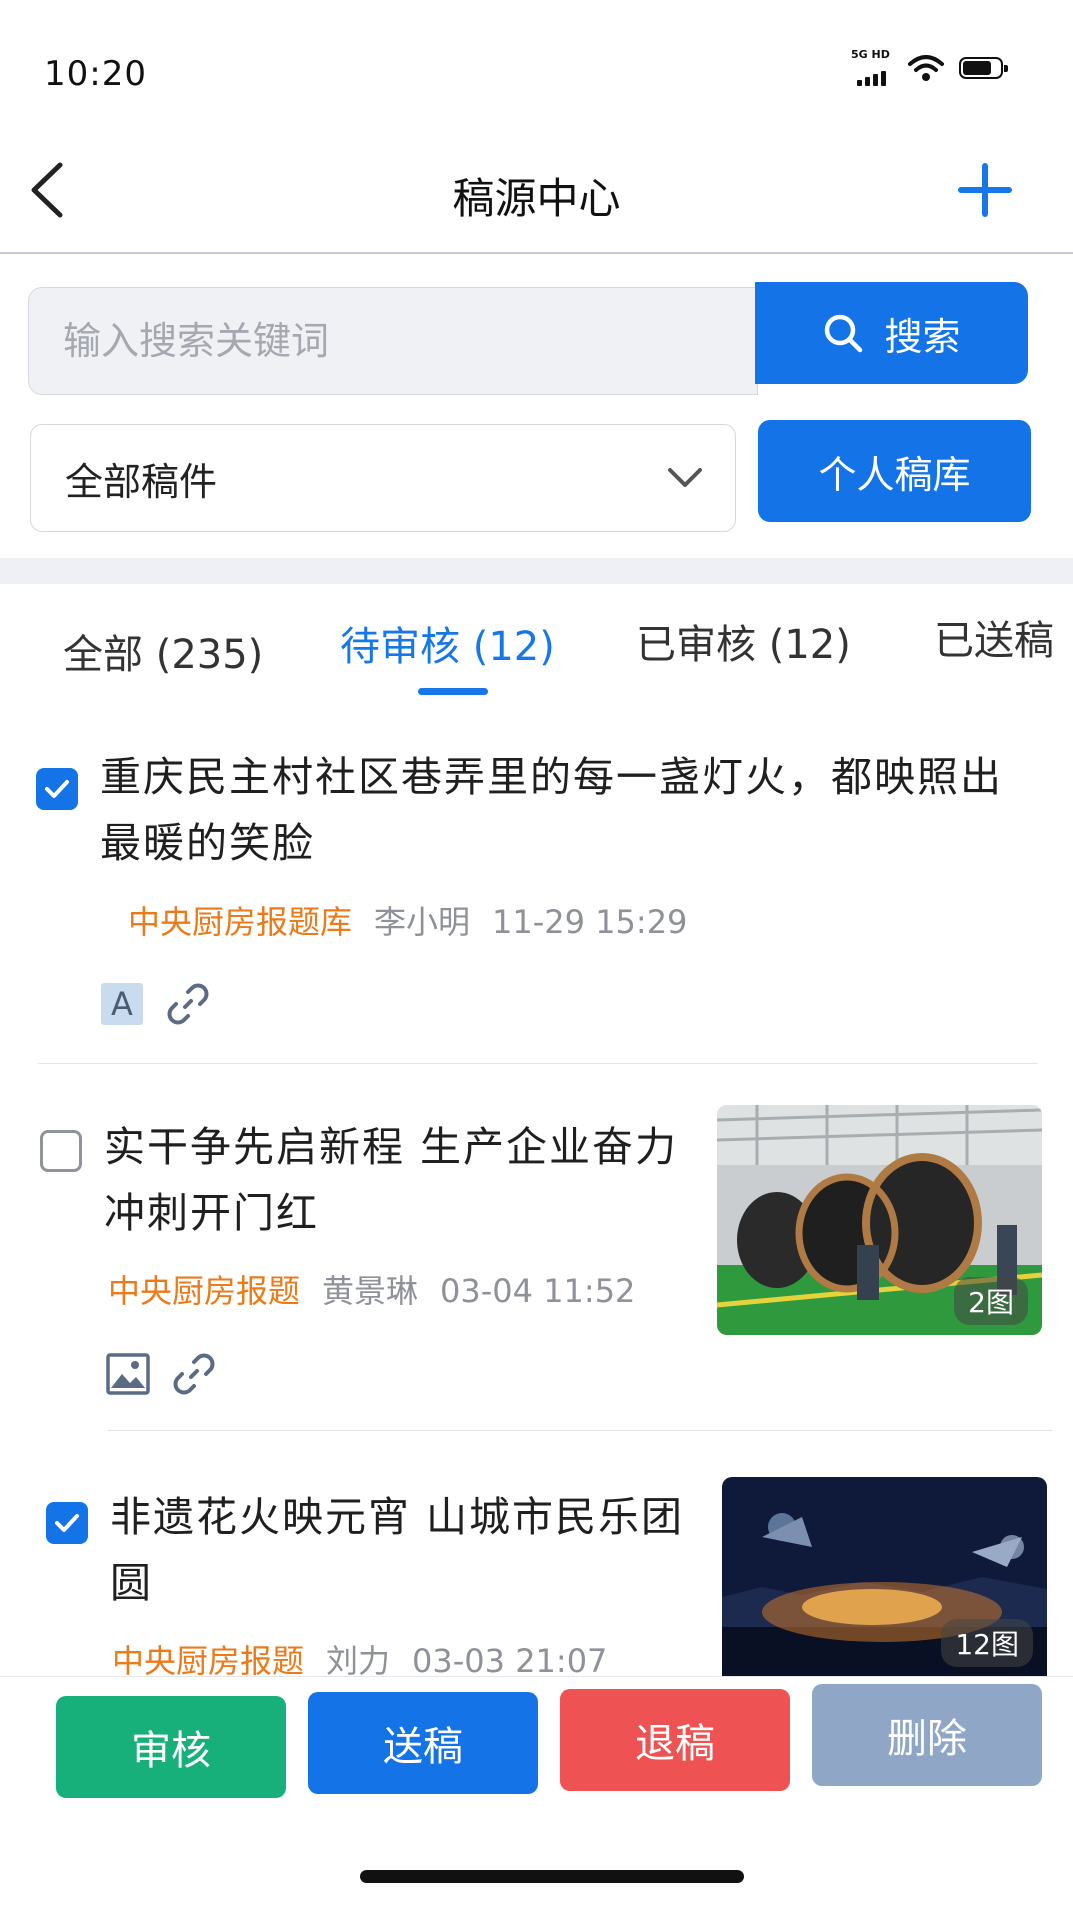 This screenshot has height=1909, width=1073. I want to click on article-3-thumbnail: 12图, so click(884, 1577).